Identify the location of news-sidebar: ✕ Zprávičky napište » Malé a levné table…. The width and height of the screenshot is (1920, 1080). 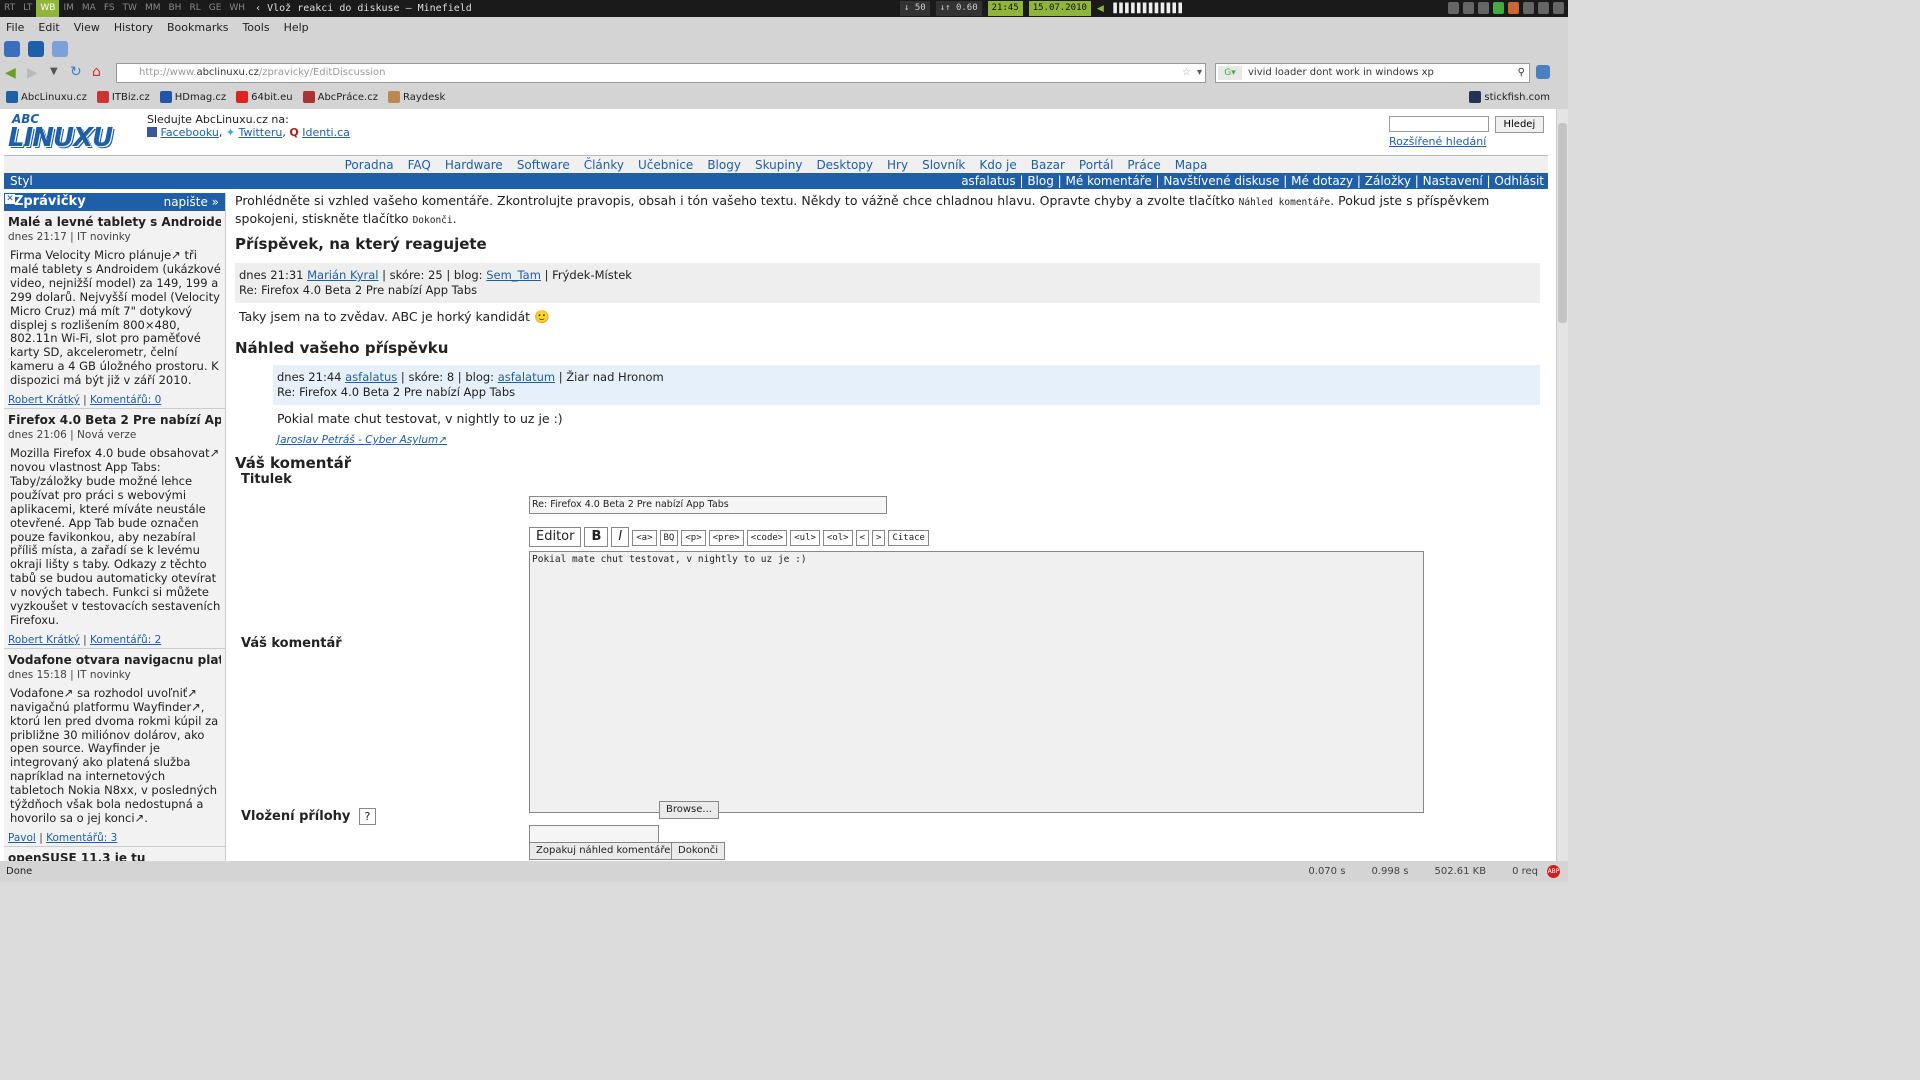
(115, 527).